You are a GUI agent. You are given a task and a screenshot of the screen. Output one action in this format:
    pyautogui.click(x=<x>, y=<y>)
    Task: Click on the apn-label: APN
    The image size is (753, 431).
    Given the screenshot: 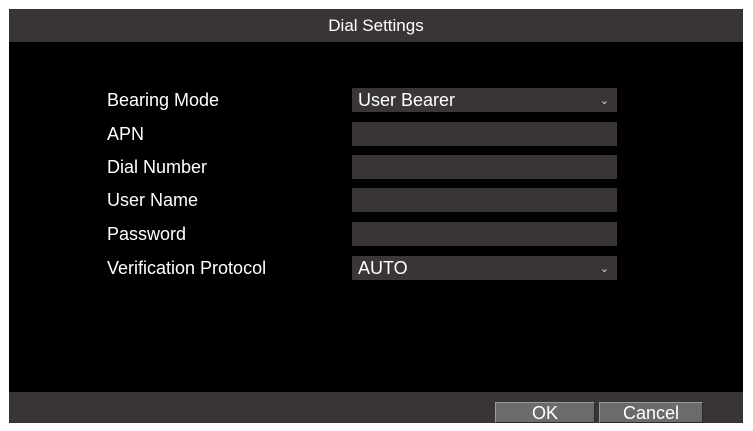 What is the action you would take?
    pyautogui.click(x=126, y=134)
    